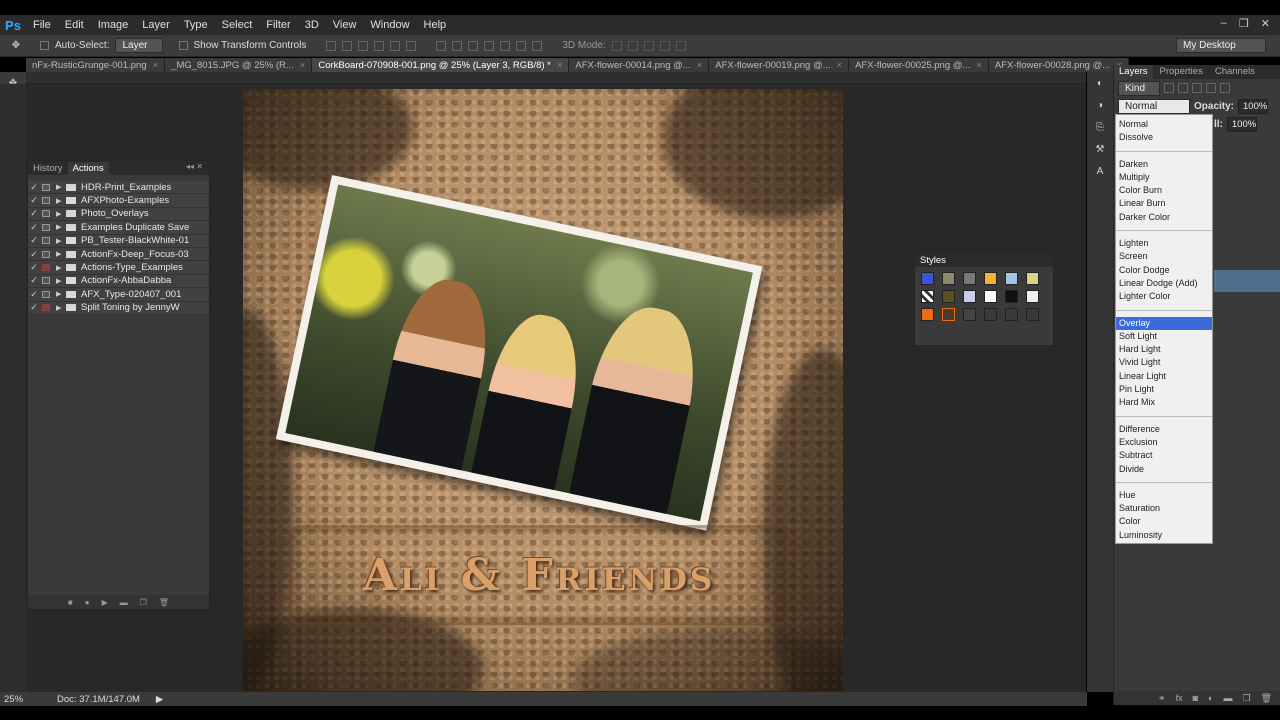 Image resolution: width=1280 pixels, height=720 pixels. I want to click on action-set-row: ✓ ▶ Actions-Type_Examples, so click(118, 268).